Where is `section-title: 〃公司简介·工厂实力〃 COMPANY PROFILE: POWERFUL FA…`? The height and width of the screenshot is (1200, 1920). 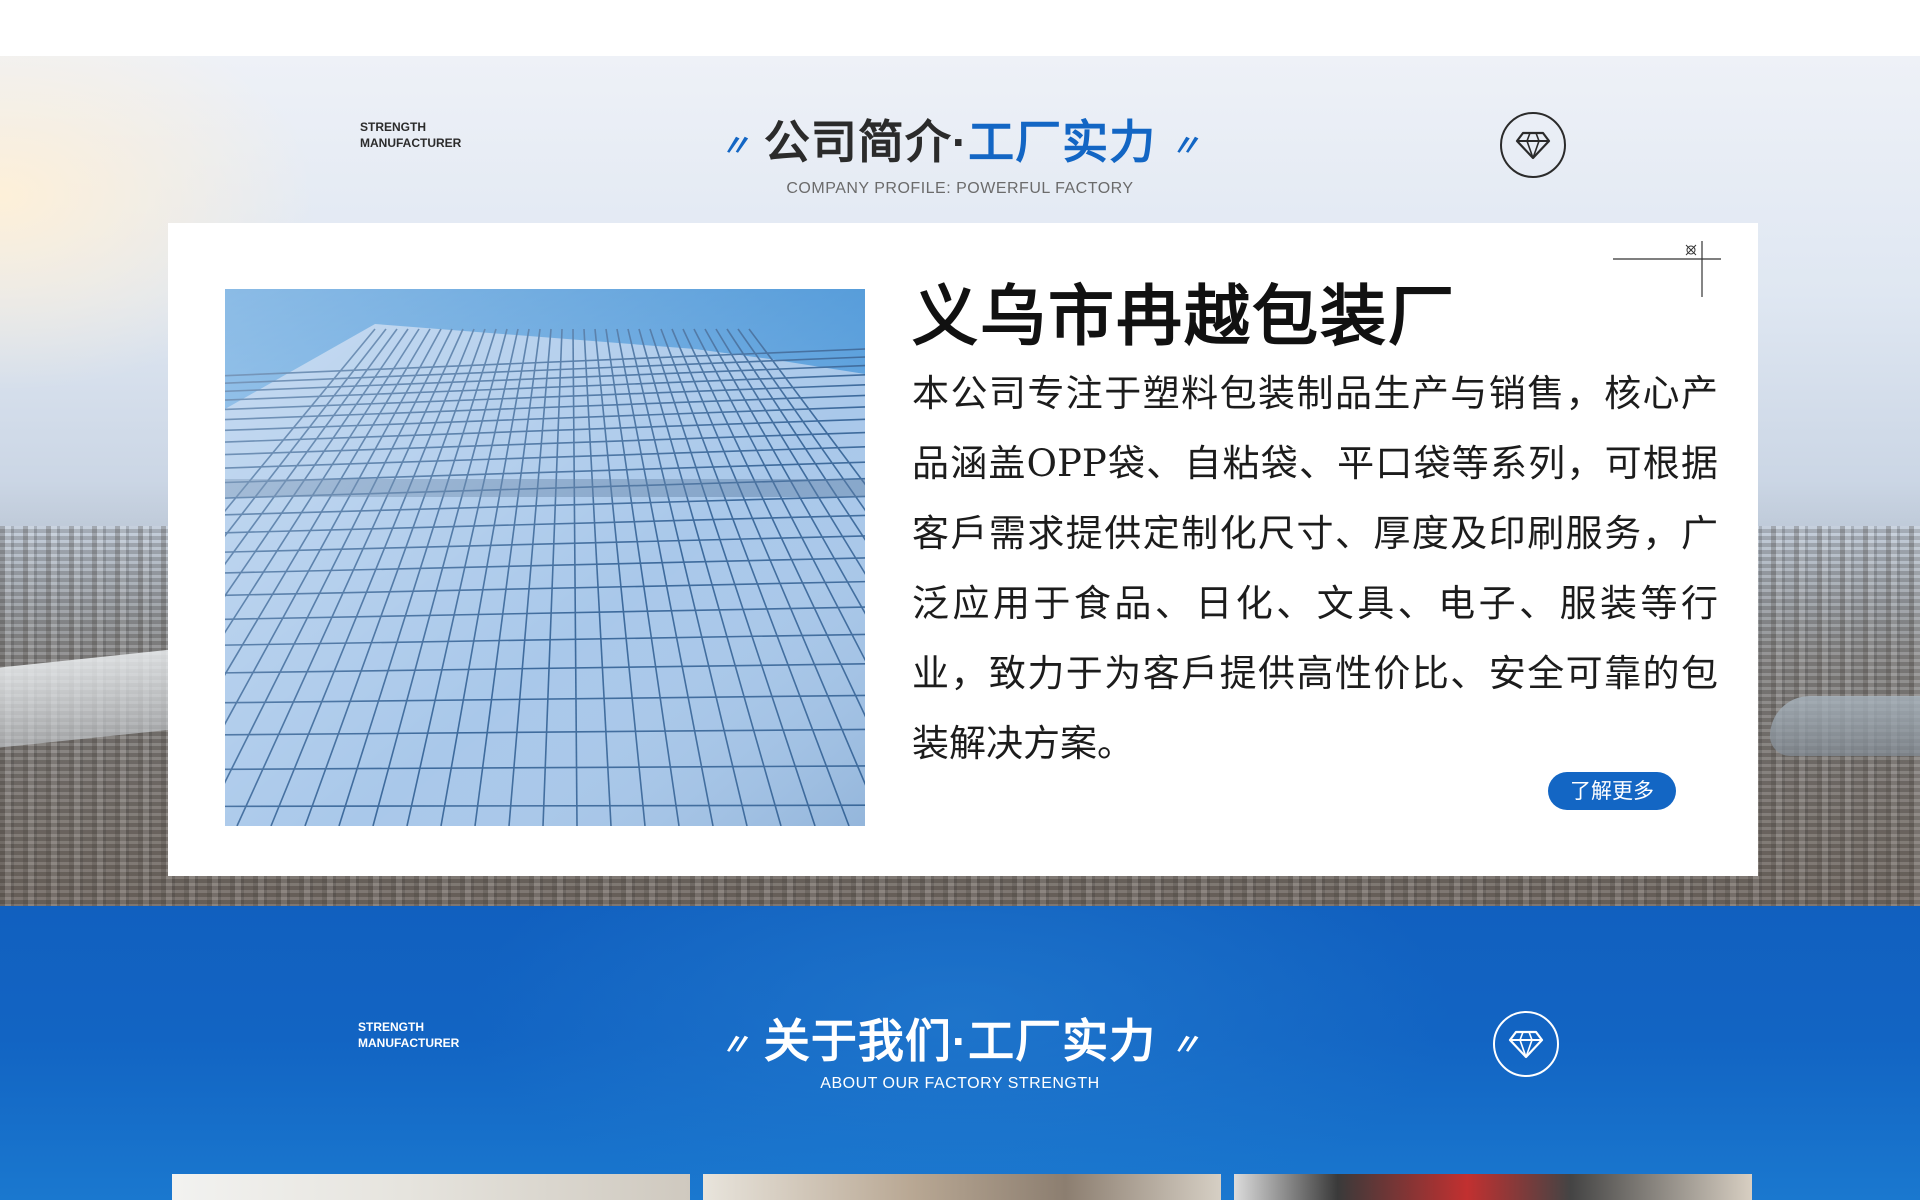 section-title: 〃公司简介·工厂实力〃 COMPANY PROFILE: POWERFUL FA… is located at coordinates (960, 152).